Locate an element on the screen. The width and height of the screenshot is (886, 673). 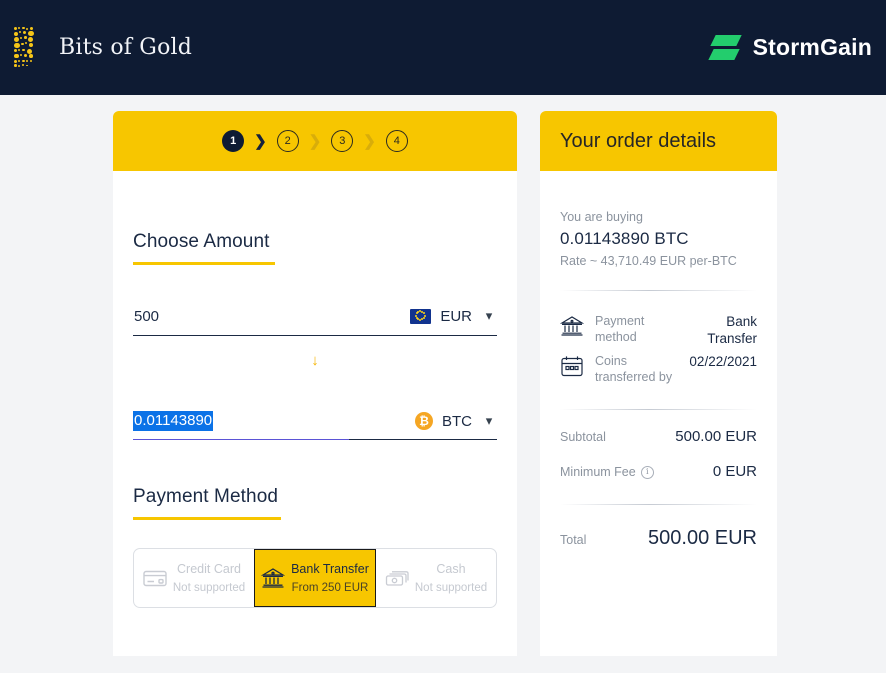
crypto-currency-code: BTC is located at coordinates (457, 421).